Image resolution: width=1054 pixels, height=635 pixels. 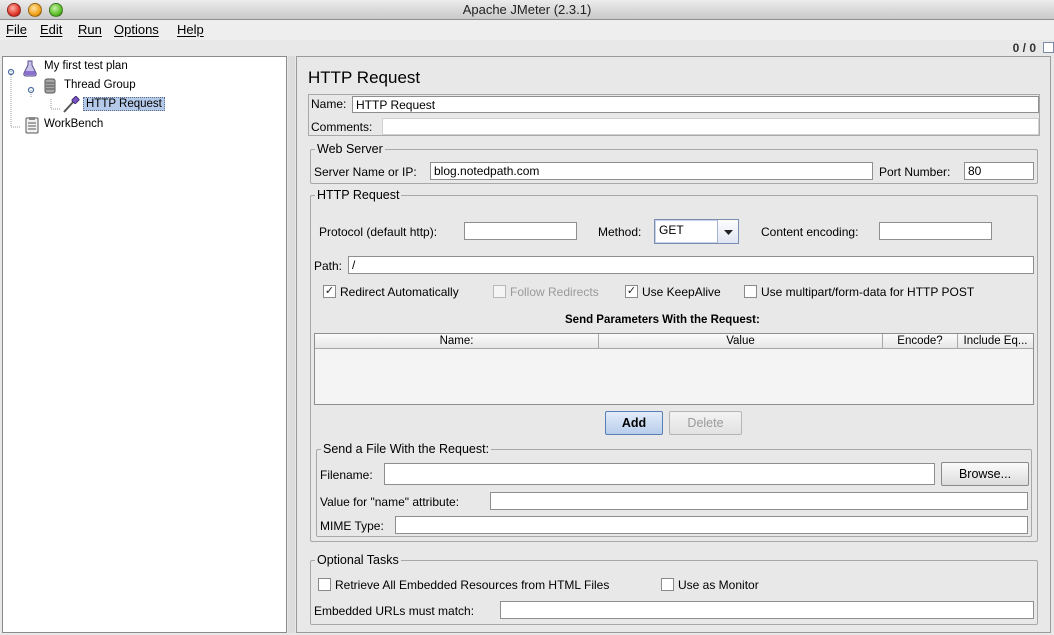 I want to click on comments-field, so click(x=710, y=126).